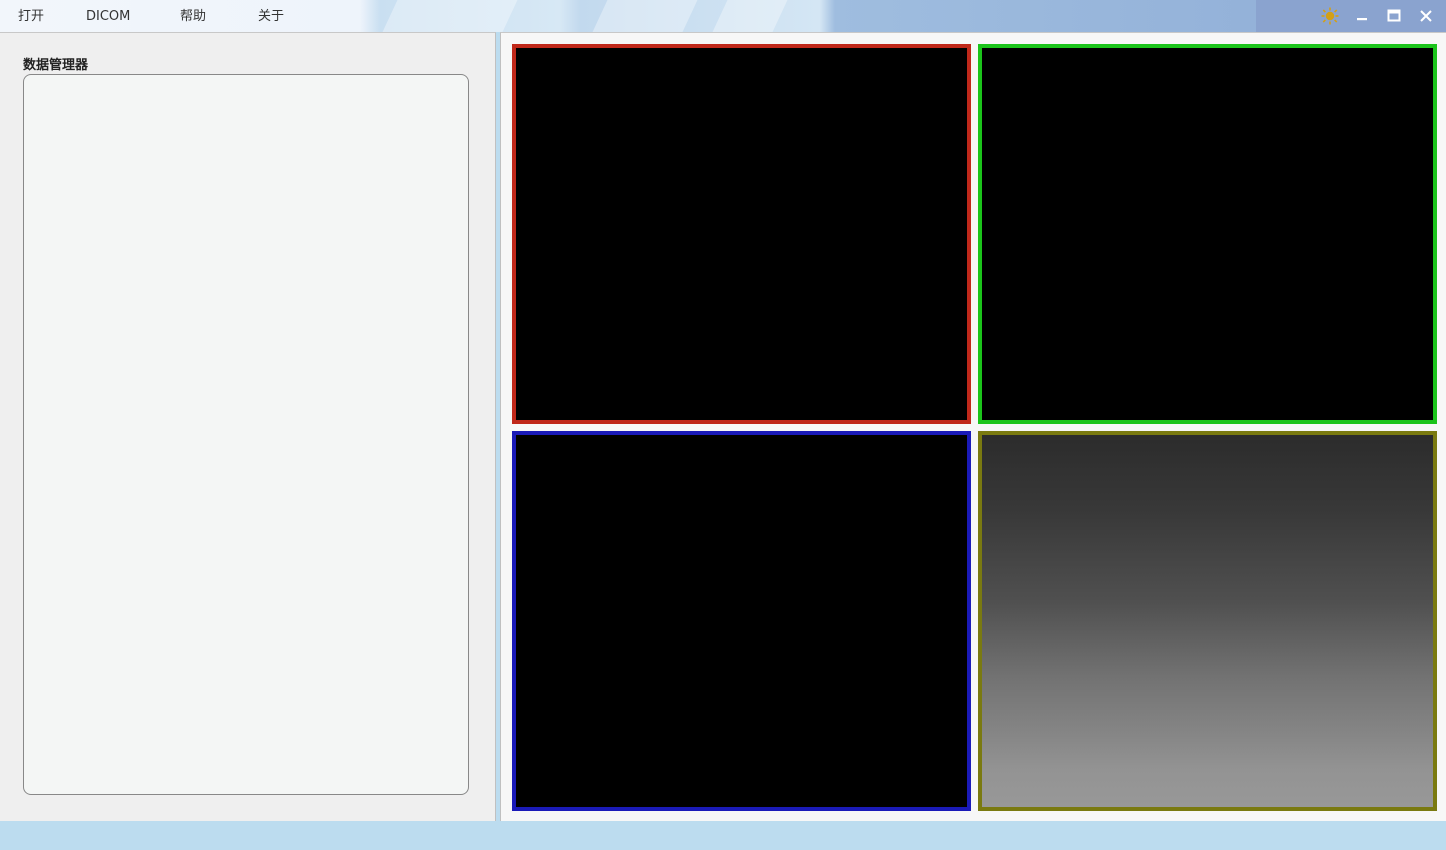  I want to click on menu-item-open: 打开, so click(31, 17).